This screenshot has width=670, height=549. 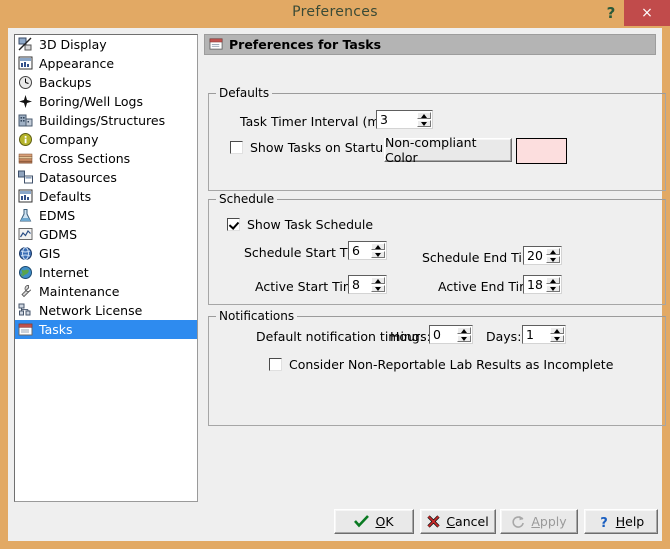 I want to click on cancel-button: Cancel, so click(x=458, y=521).